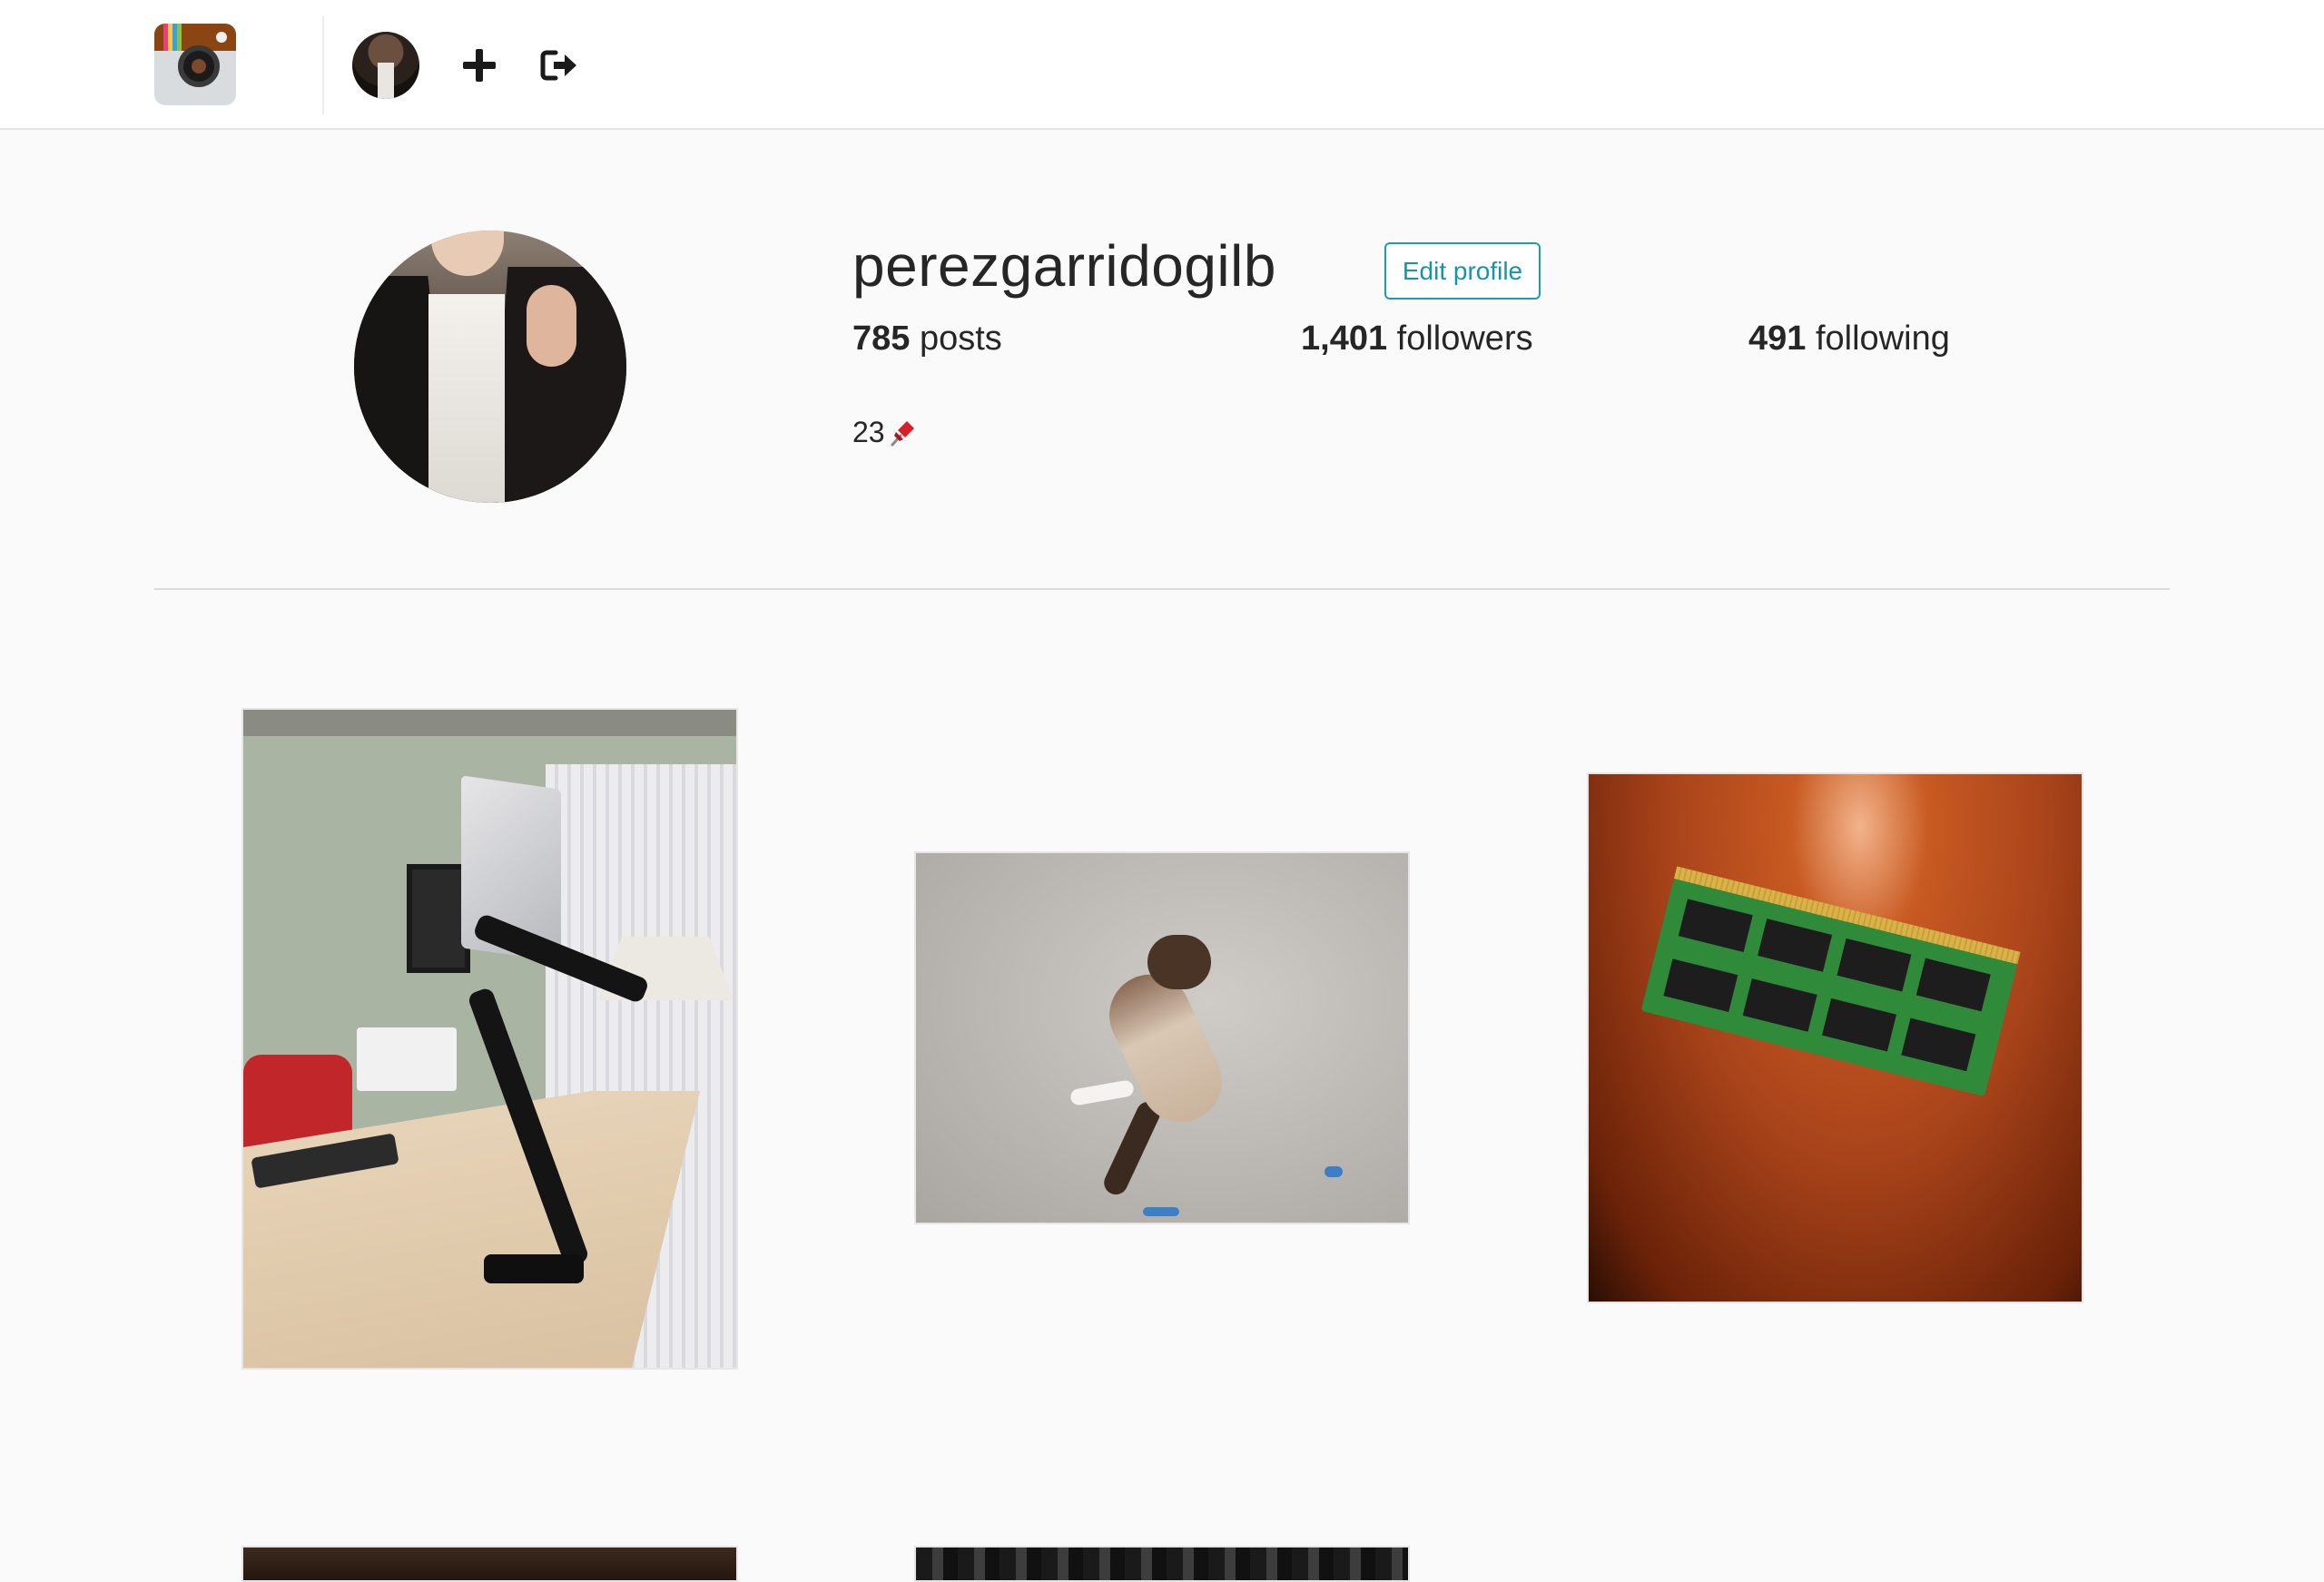  I want to click on following-count: 491, so click(1777, 338).